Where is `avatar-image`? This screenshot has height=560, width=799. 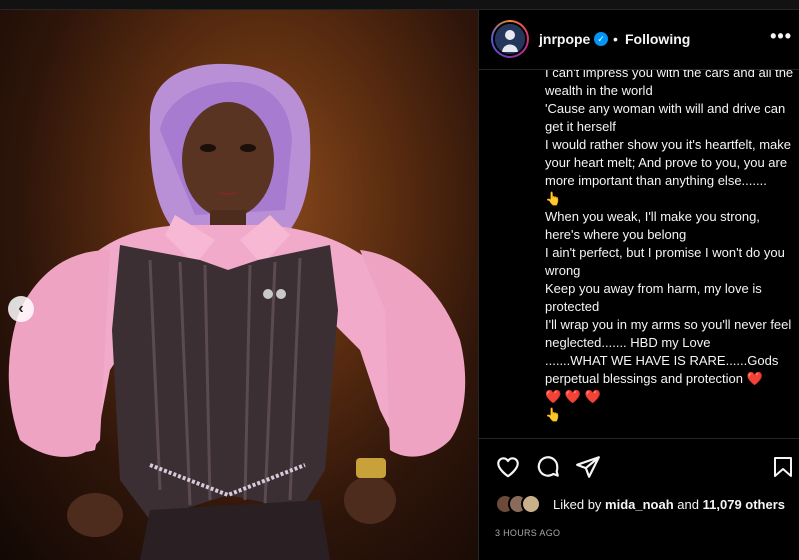 avatar-image is located at coordinates (510, 39).